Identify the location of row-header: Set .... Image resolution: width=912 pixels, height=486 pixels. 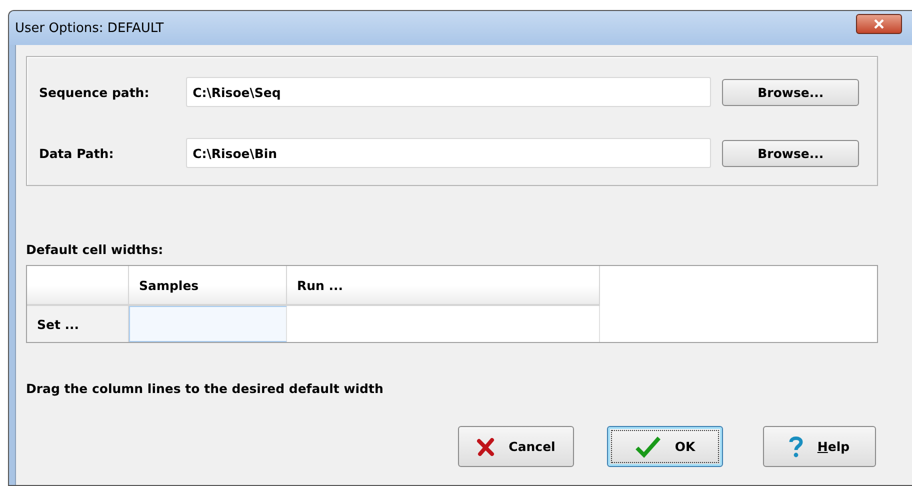
(78, 324).